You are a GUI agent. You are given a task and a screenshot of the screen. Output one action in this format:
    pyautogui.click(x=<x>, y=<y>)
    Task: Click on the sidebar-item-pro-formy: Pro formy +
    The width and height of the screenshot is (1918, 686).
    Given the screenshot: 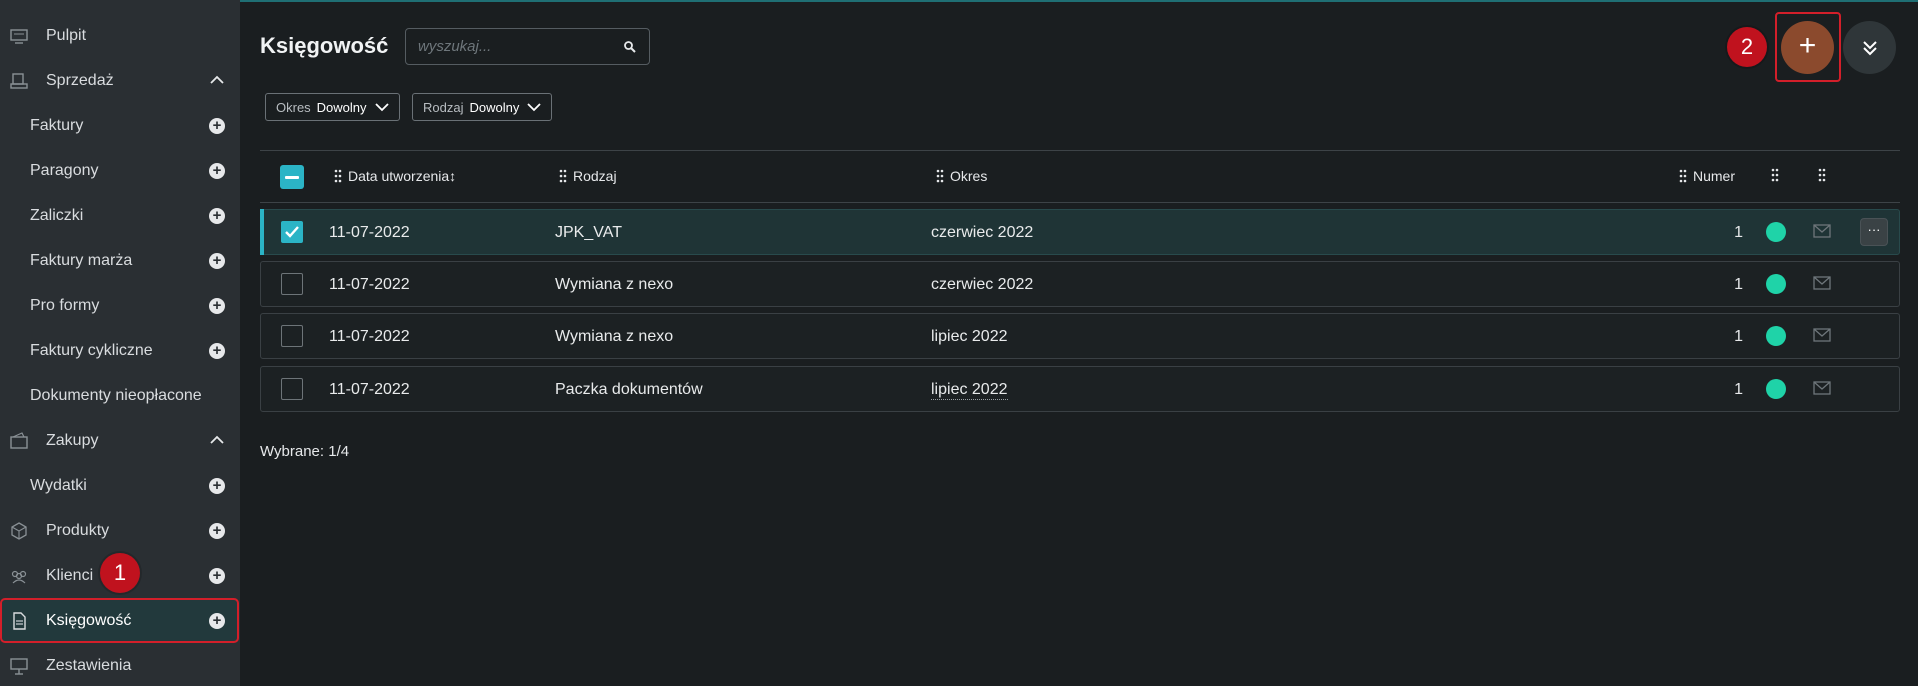 What is the action you would take?
    pyautogui.click(x=120, y=305)
    